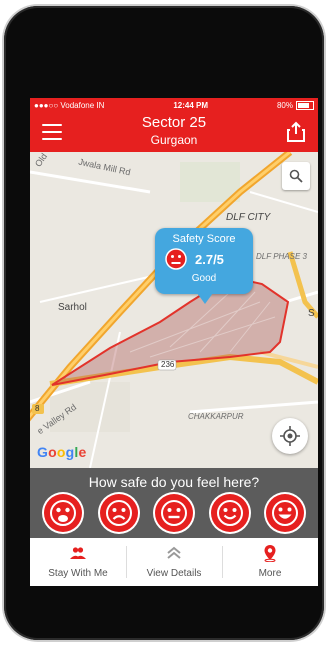 The image size is (330, 646). I want to click on tab-view-details: View Details, so click(174, 562).